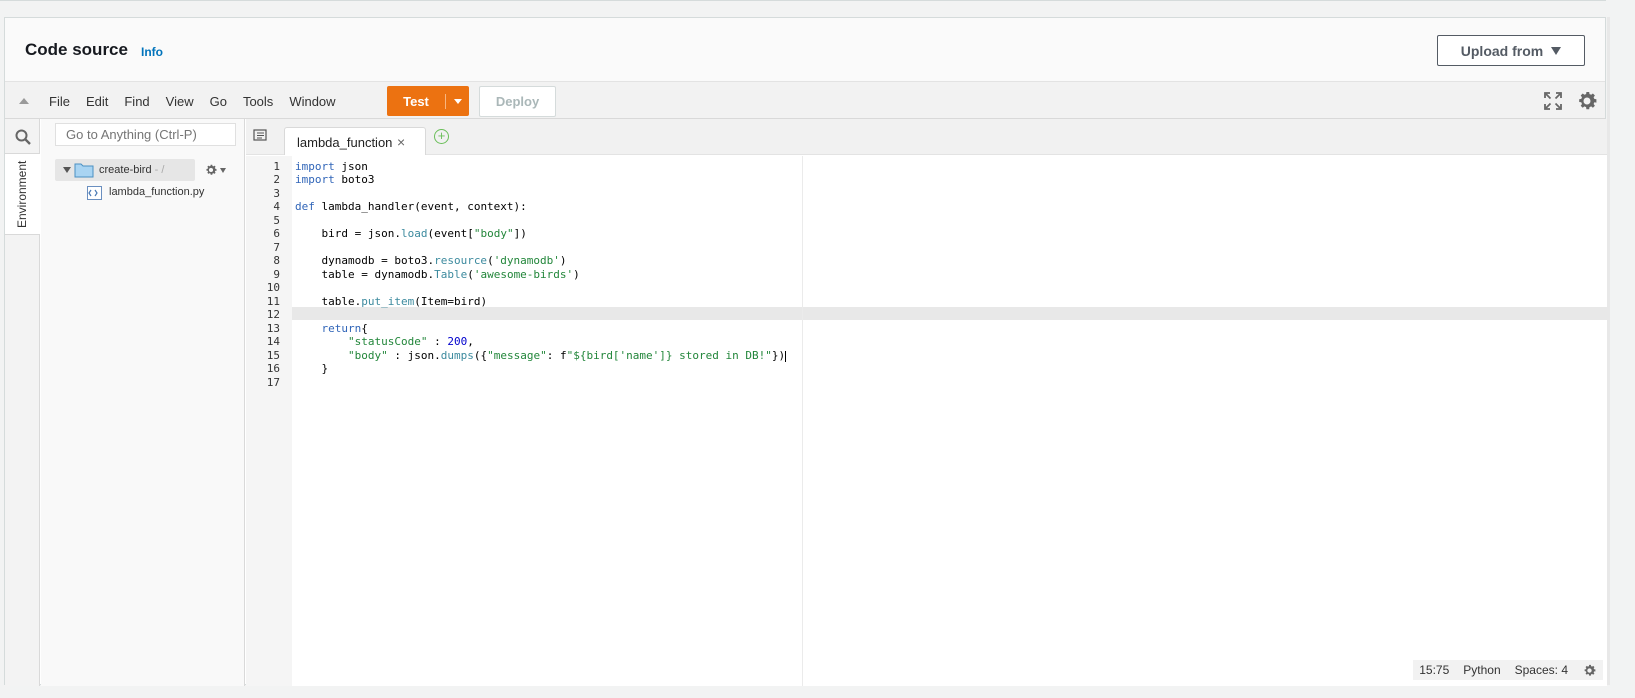  I want to click on line-number: 2, so click(276, 179).